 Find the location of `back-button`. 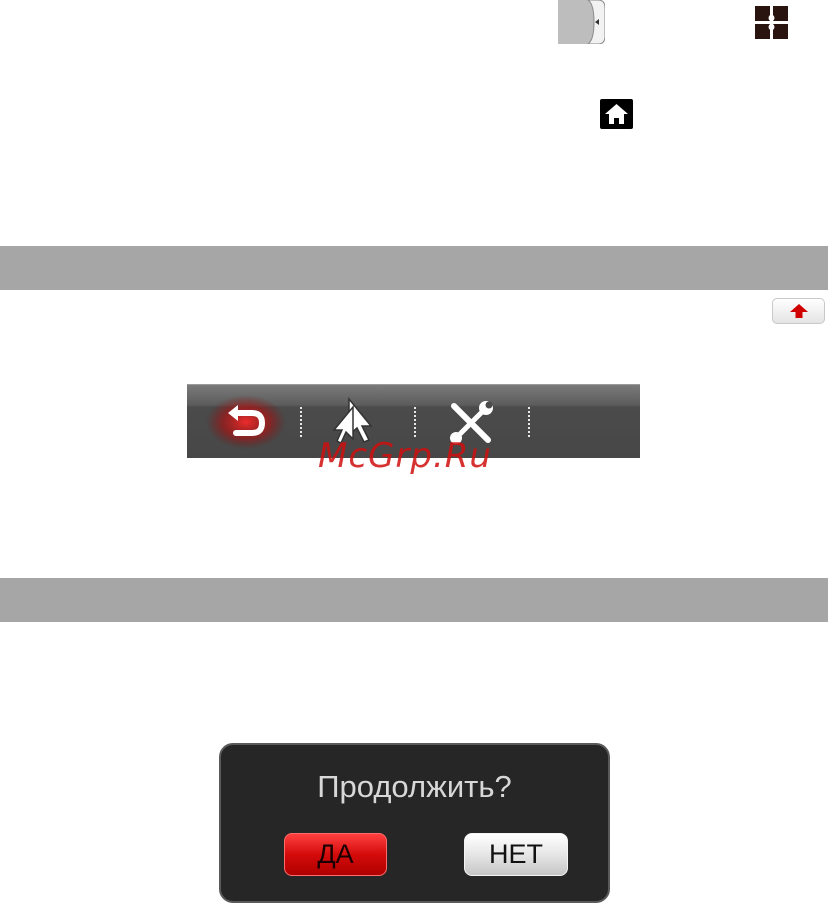

back-button is located at coordinates (243, 422).